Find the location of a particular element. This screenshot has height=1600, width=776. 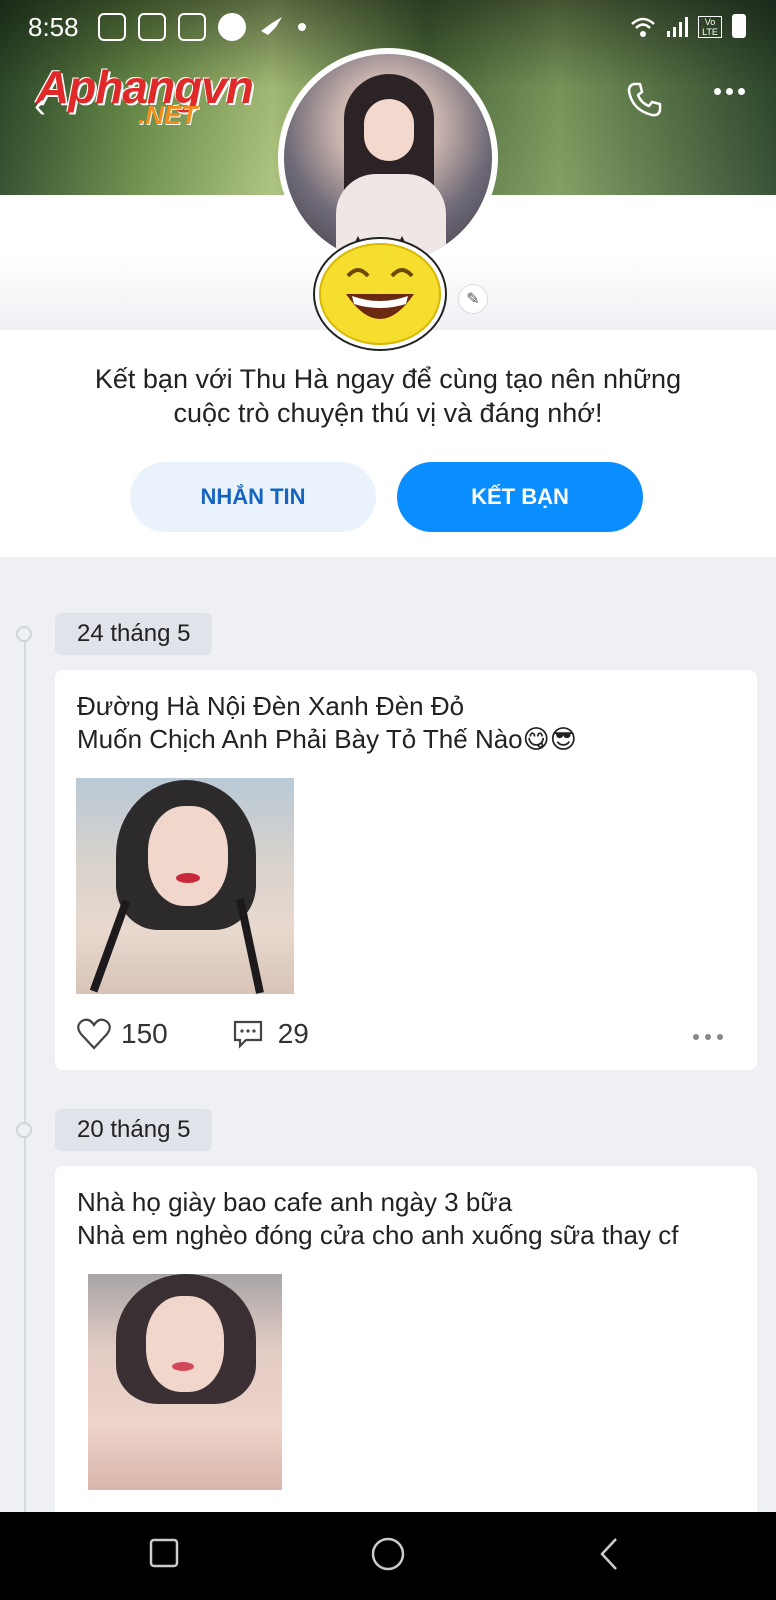

post-more-options-icon is located at coordinates (708, 1037).